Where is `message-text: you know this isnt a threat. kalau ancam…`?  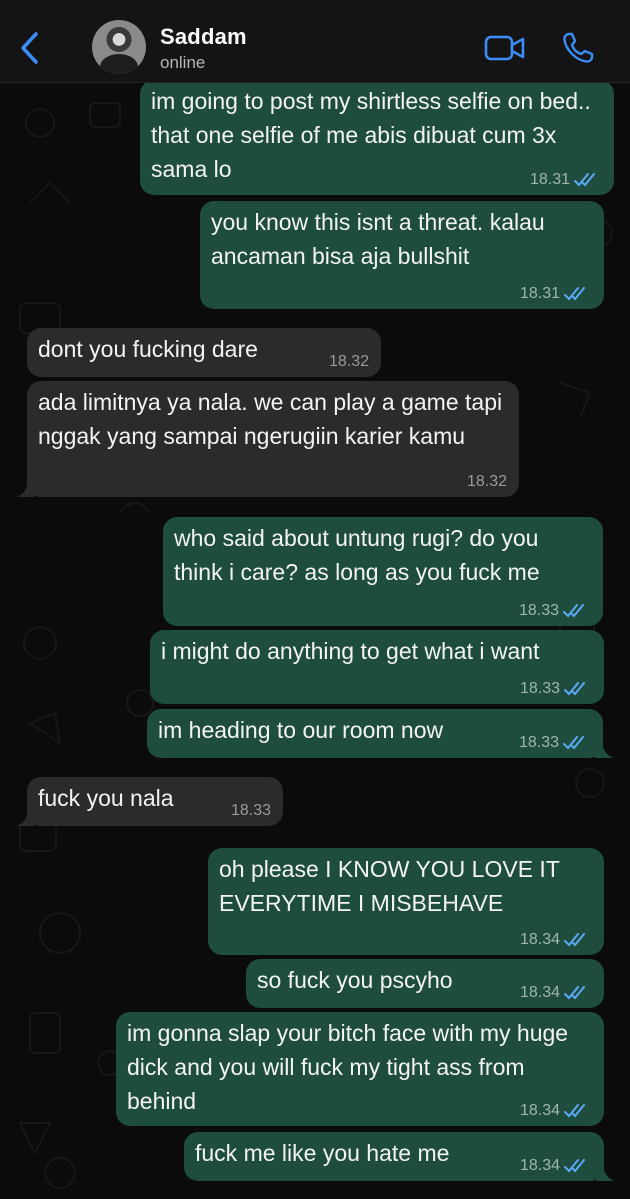
message-text: you know this isnt a threat. kalau ancam… is located at coordinates (378, 239).